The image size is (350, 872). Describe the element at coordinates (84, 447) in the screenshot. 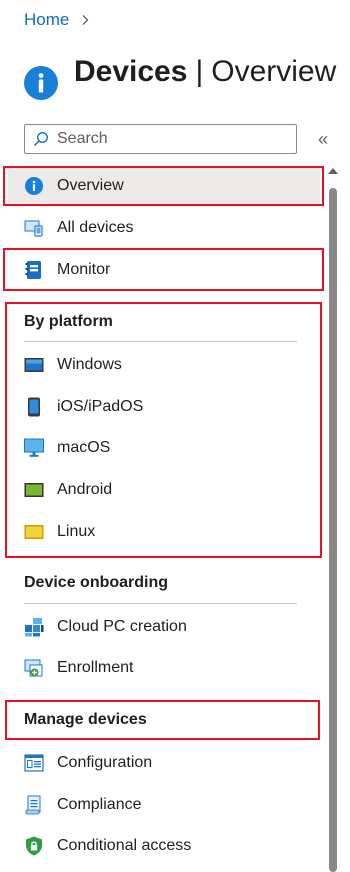

I see `nav-item-label: macOS` at that location.